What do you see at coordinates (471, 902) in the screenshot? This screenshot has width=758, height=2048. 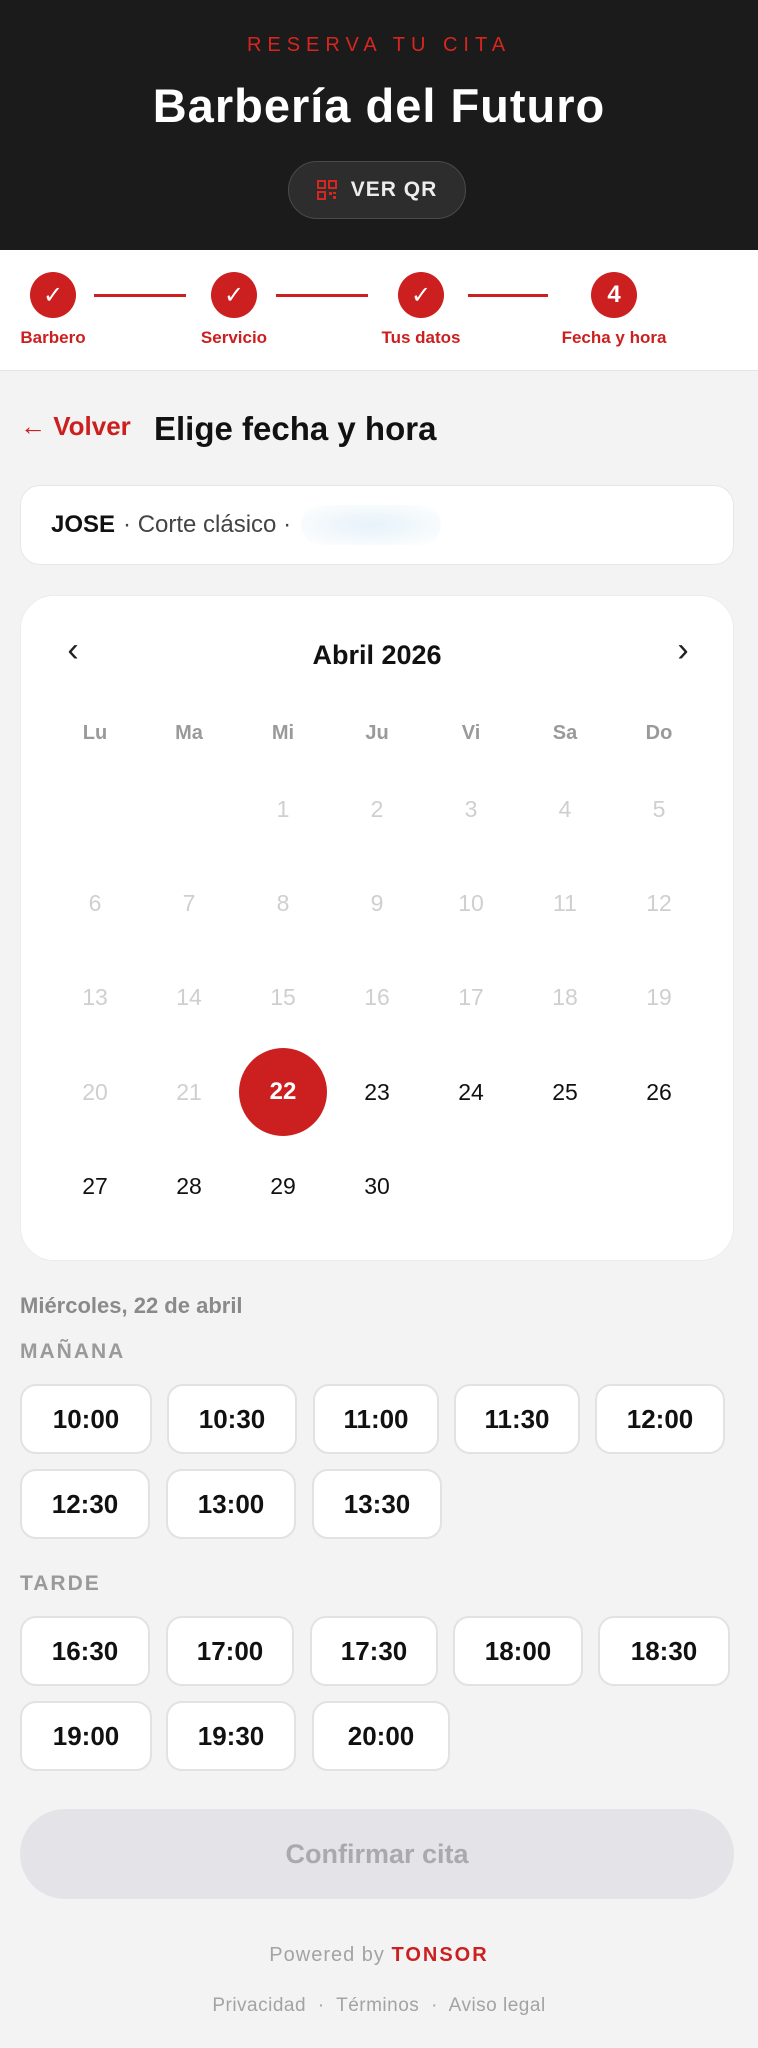 I see `calendar-day: 10` at bounding box center [471, 902].